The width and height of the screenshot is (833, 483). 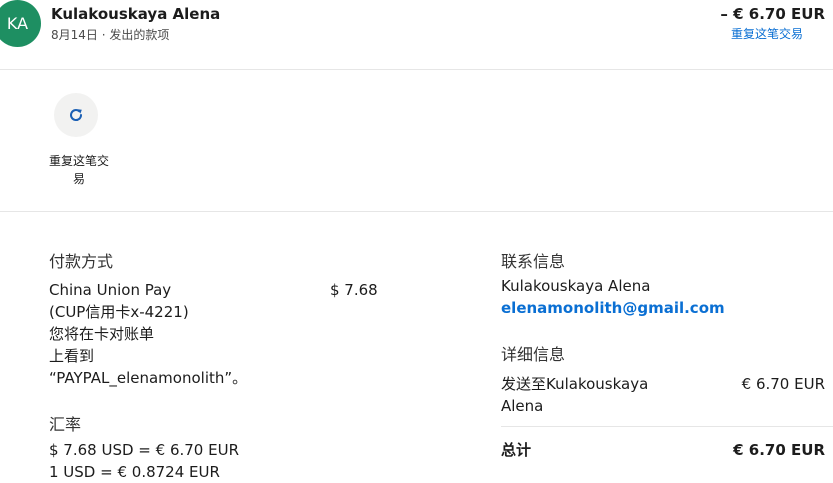 What do you see at coordinates (354, 290) in the screenshot?
I see `payment-amount: $ 7.68` at bounding box center [354, 290].